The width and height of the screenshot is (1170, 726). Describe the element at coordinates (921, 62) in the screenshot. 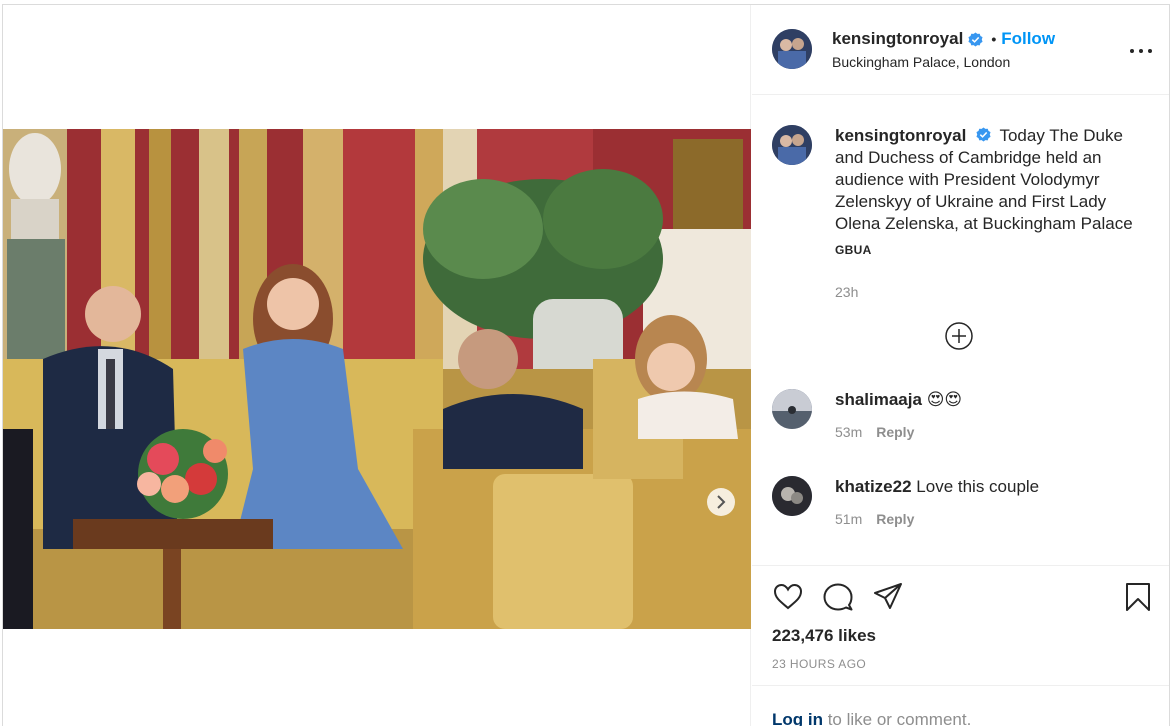

I see `location-link: Buckingham Palace, London` at that location.